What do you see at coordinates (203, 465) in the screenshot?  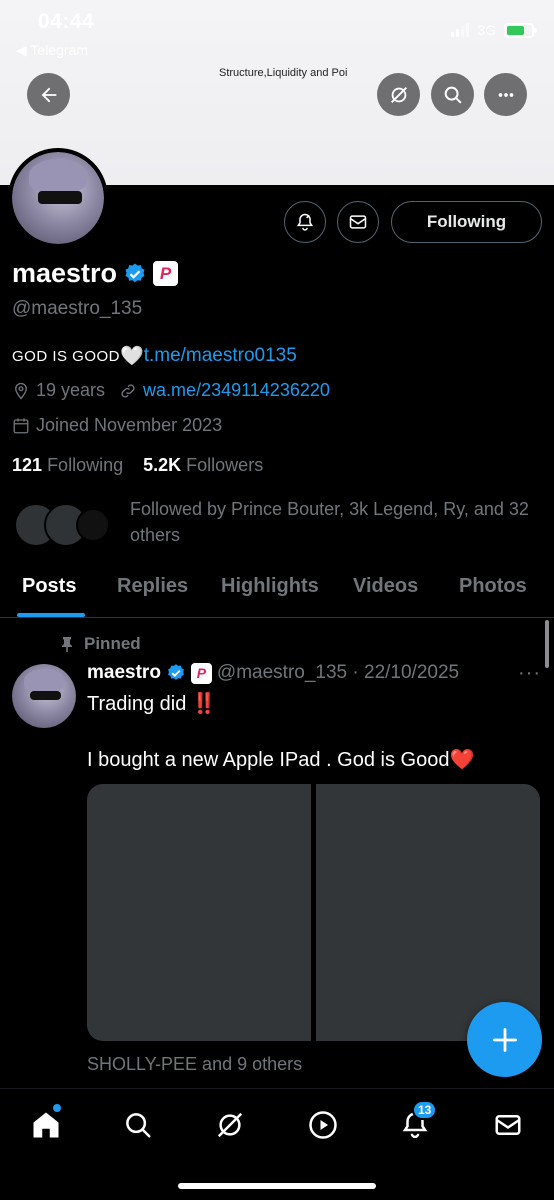 I see `followers-count-link: 5.2K Followers` at bounding box center [203, 465].